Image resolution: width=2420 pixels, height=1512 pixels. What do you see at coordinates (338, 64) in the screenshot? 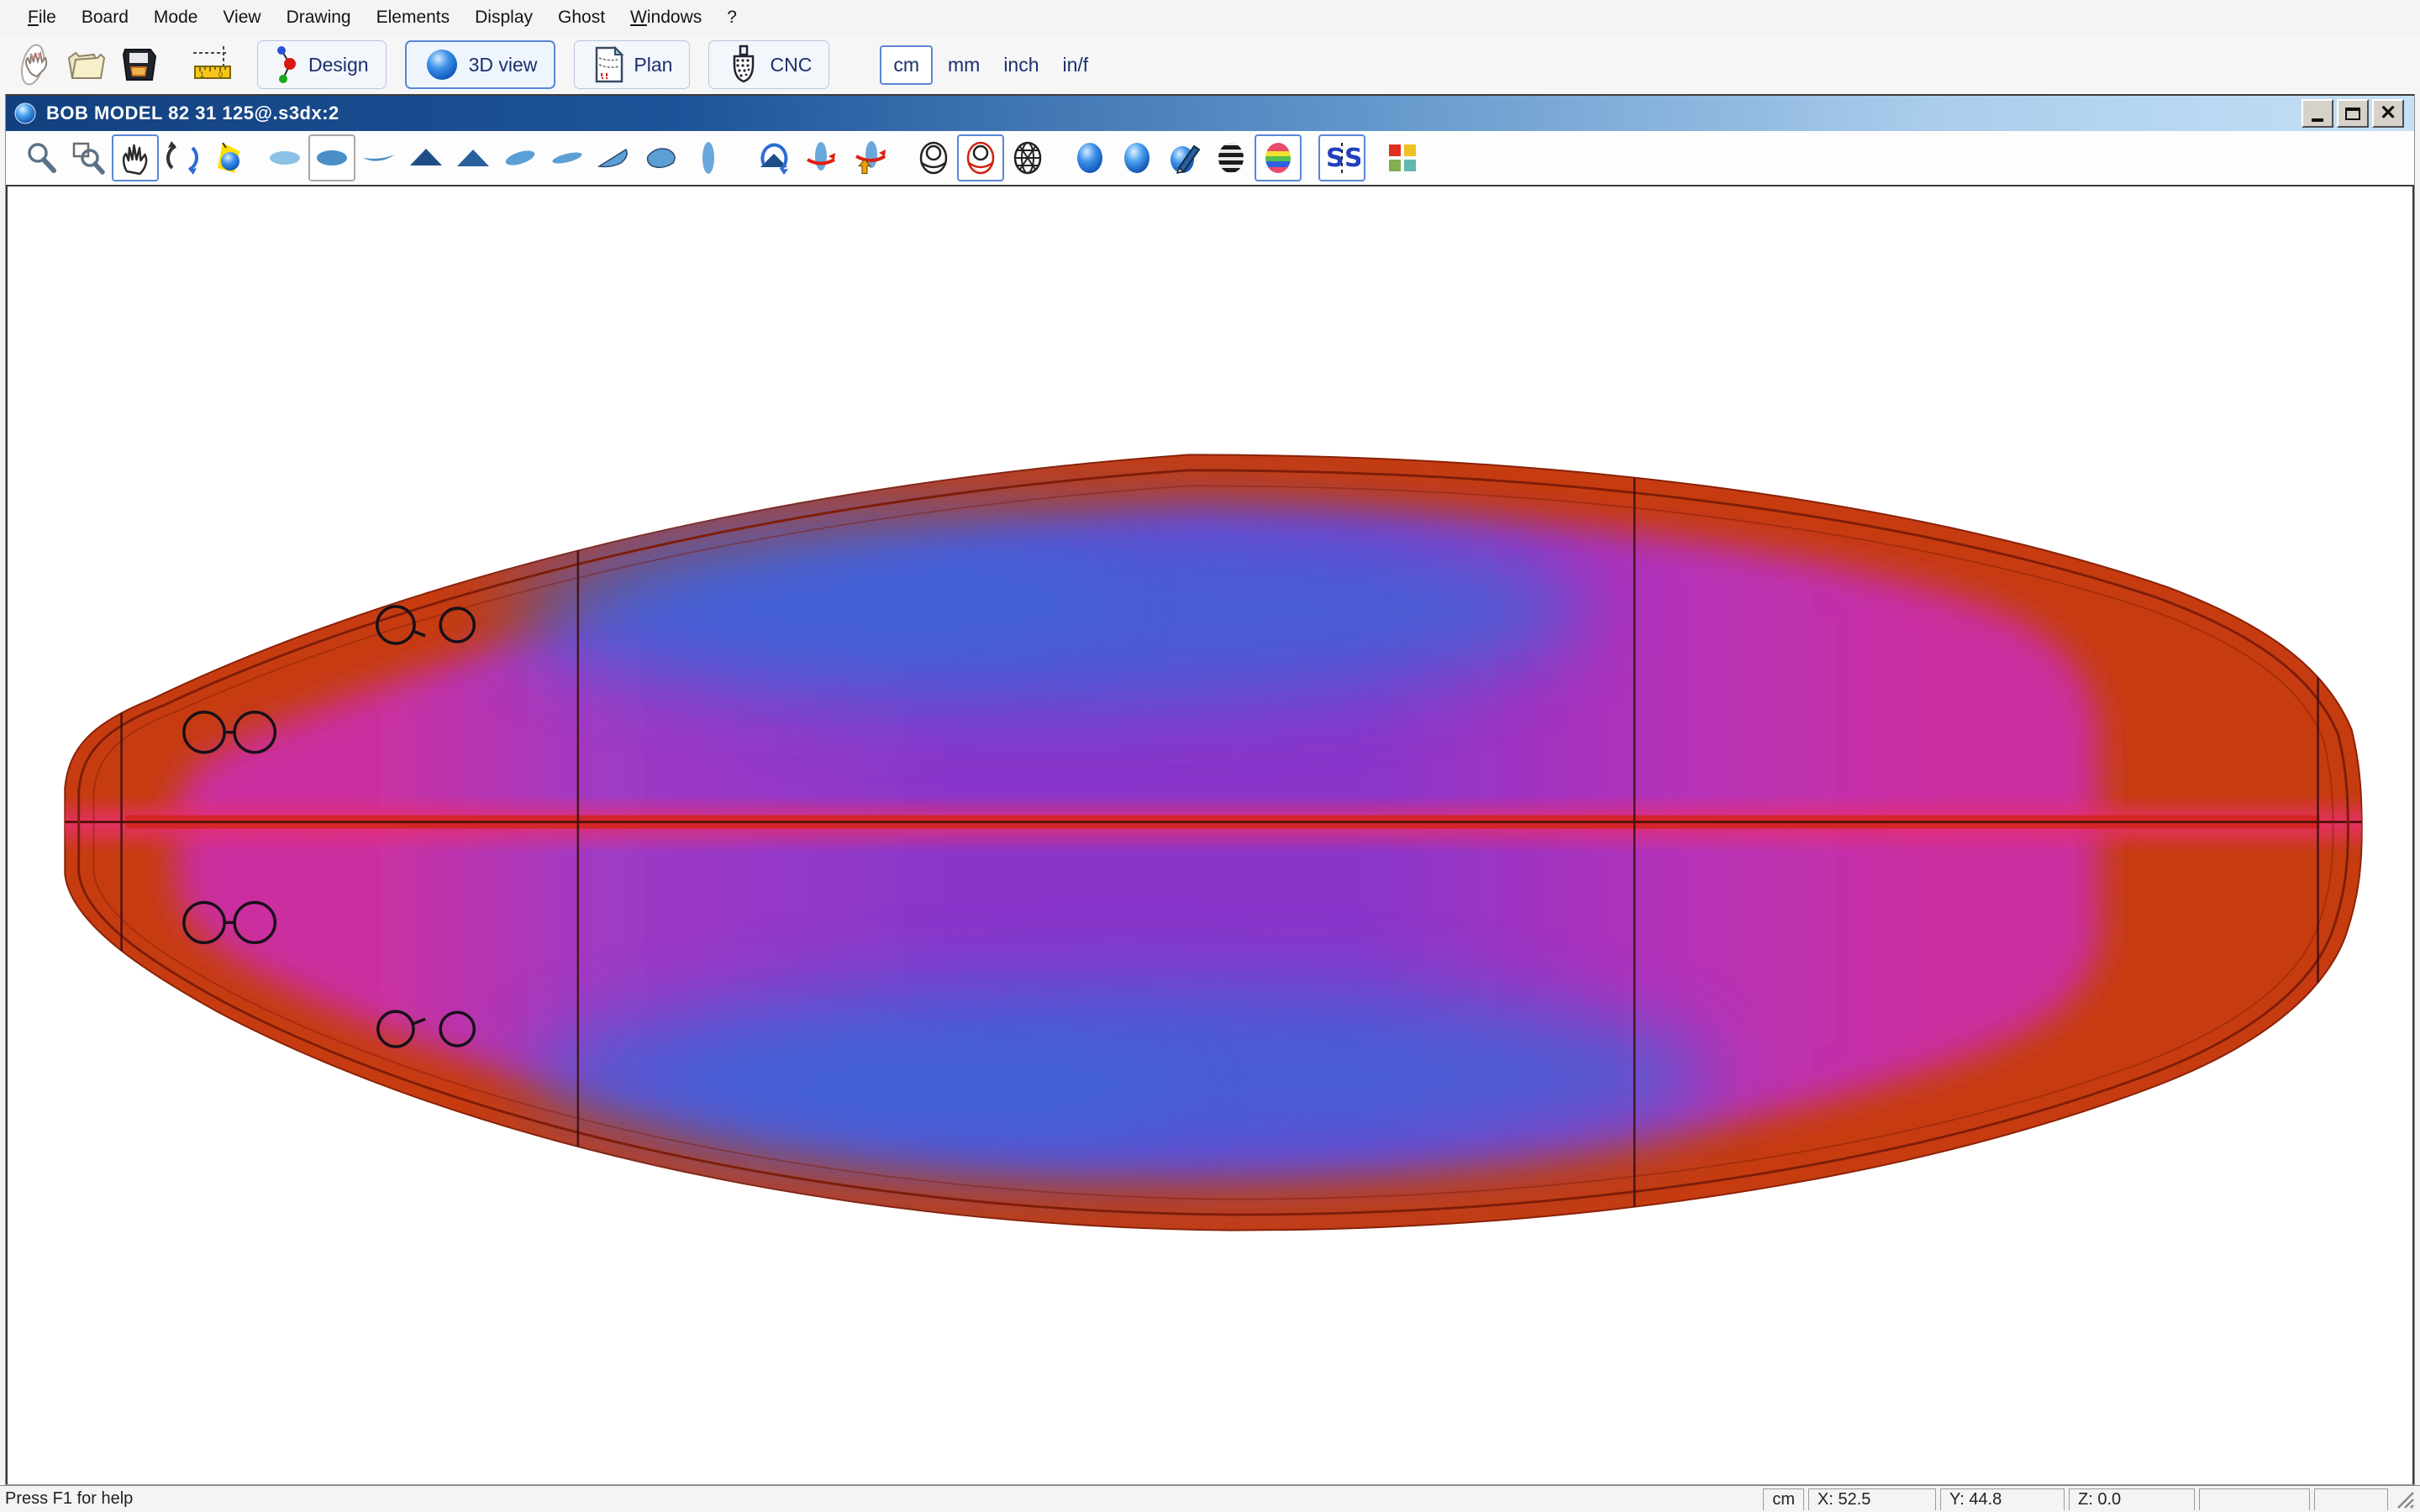
I see `design-label: Design` at bounding box center [338, 64].